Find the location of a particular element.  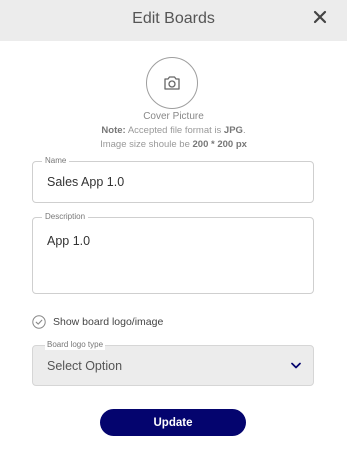

close-icon is located at coordinates (320, 17).